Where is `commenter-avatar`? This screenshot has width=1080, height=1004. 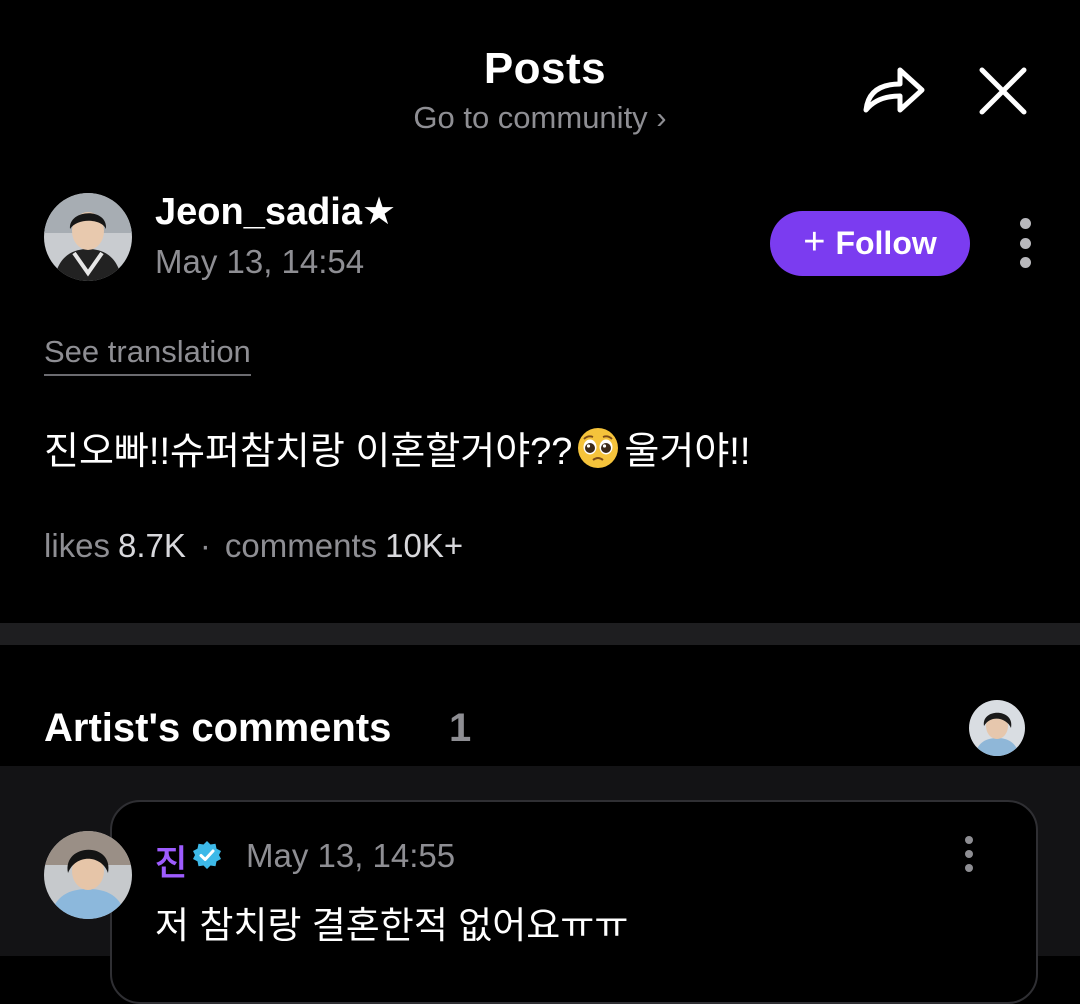
commenter-avatar is located at coordinates (88, 875).